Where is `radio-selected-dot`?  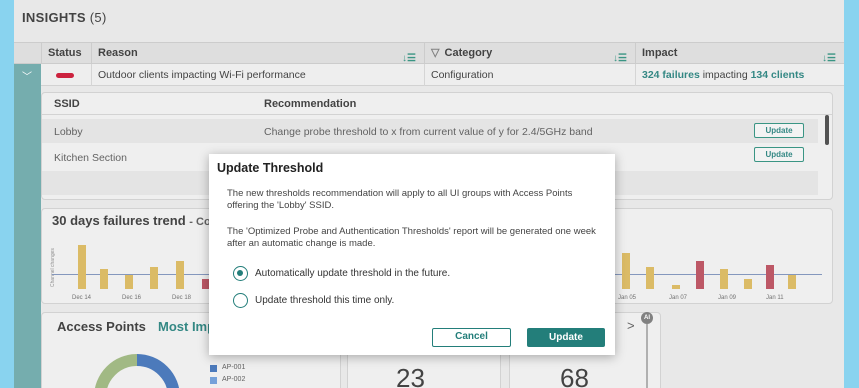 radio-selected-dot is located at coordinates (240, 273).